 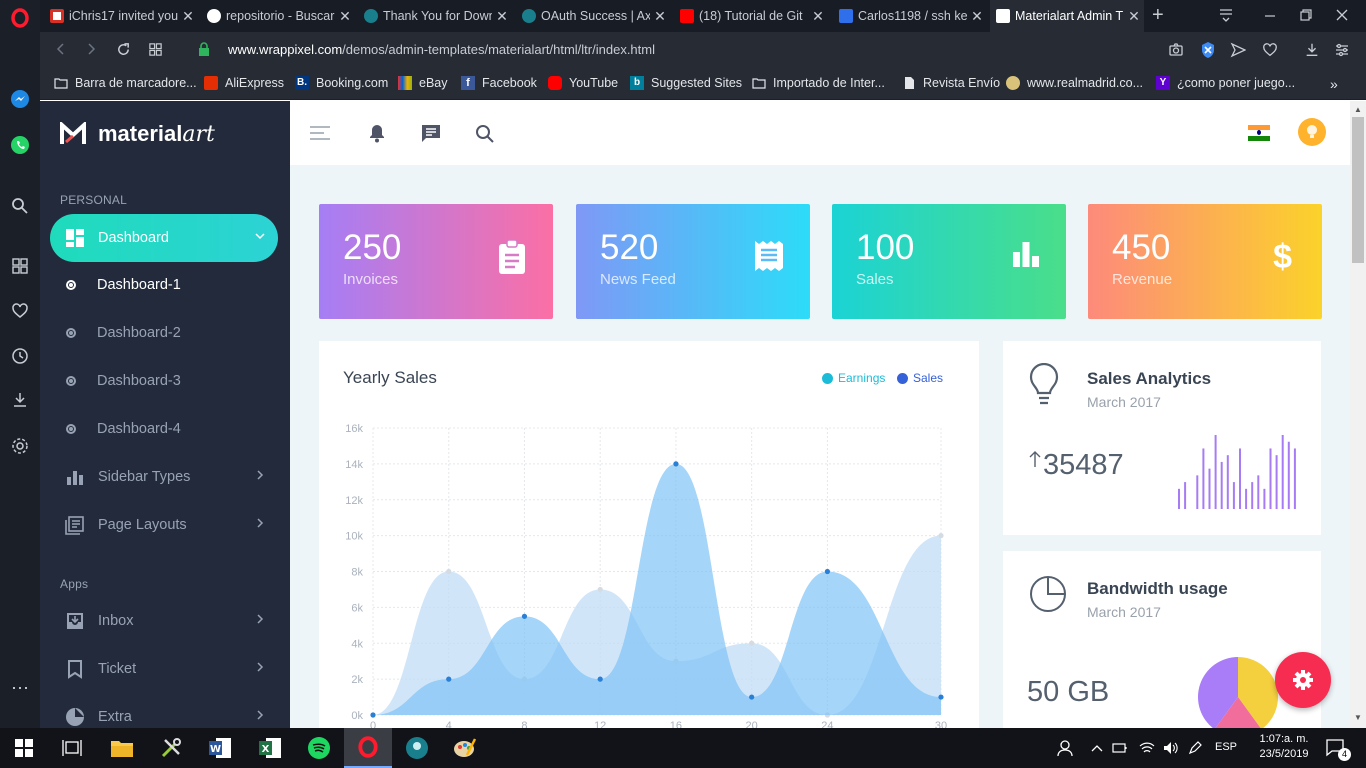 What do you see at coordinates (164, 621) in the screenshot?
I see `sidebar-item-inbox: Inbox` at bounding box center [164, 621].